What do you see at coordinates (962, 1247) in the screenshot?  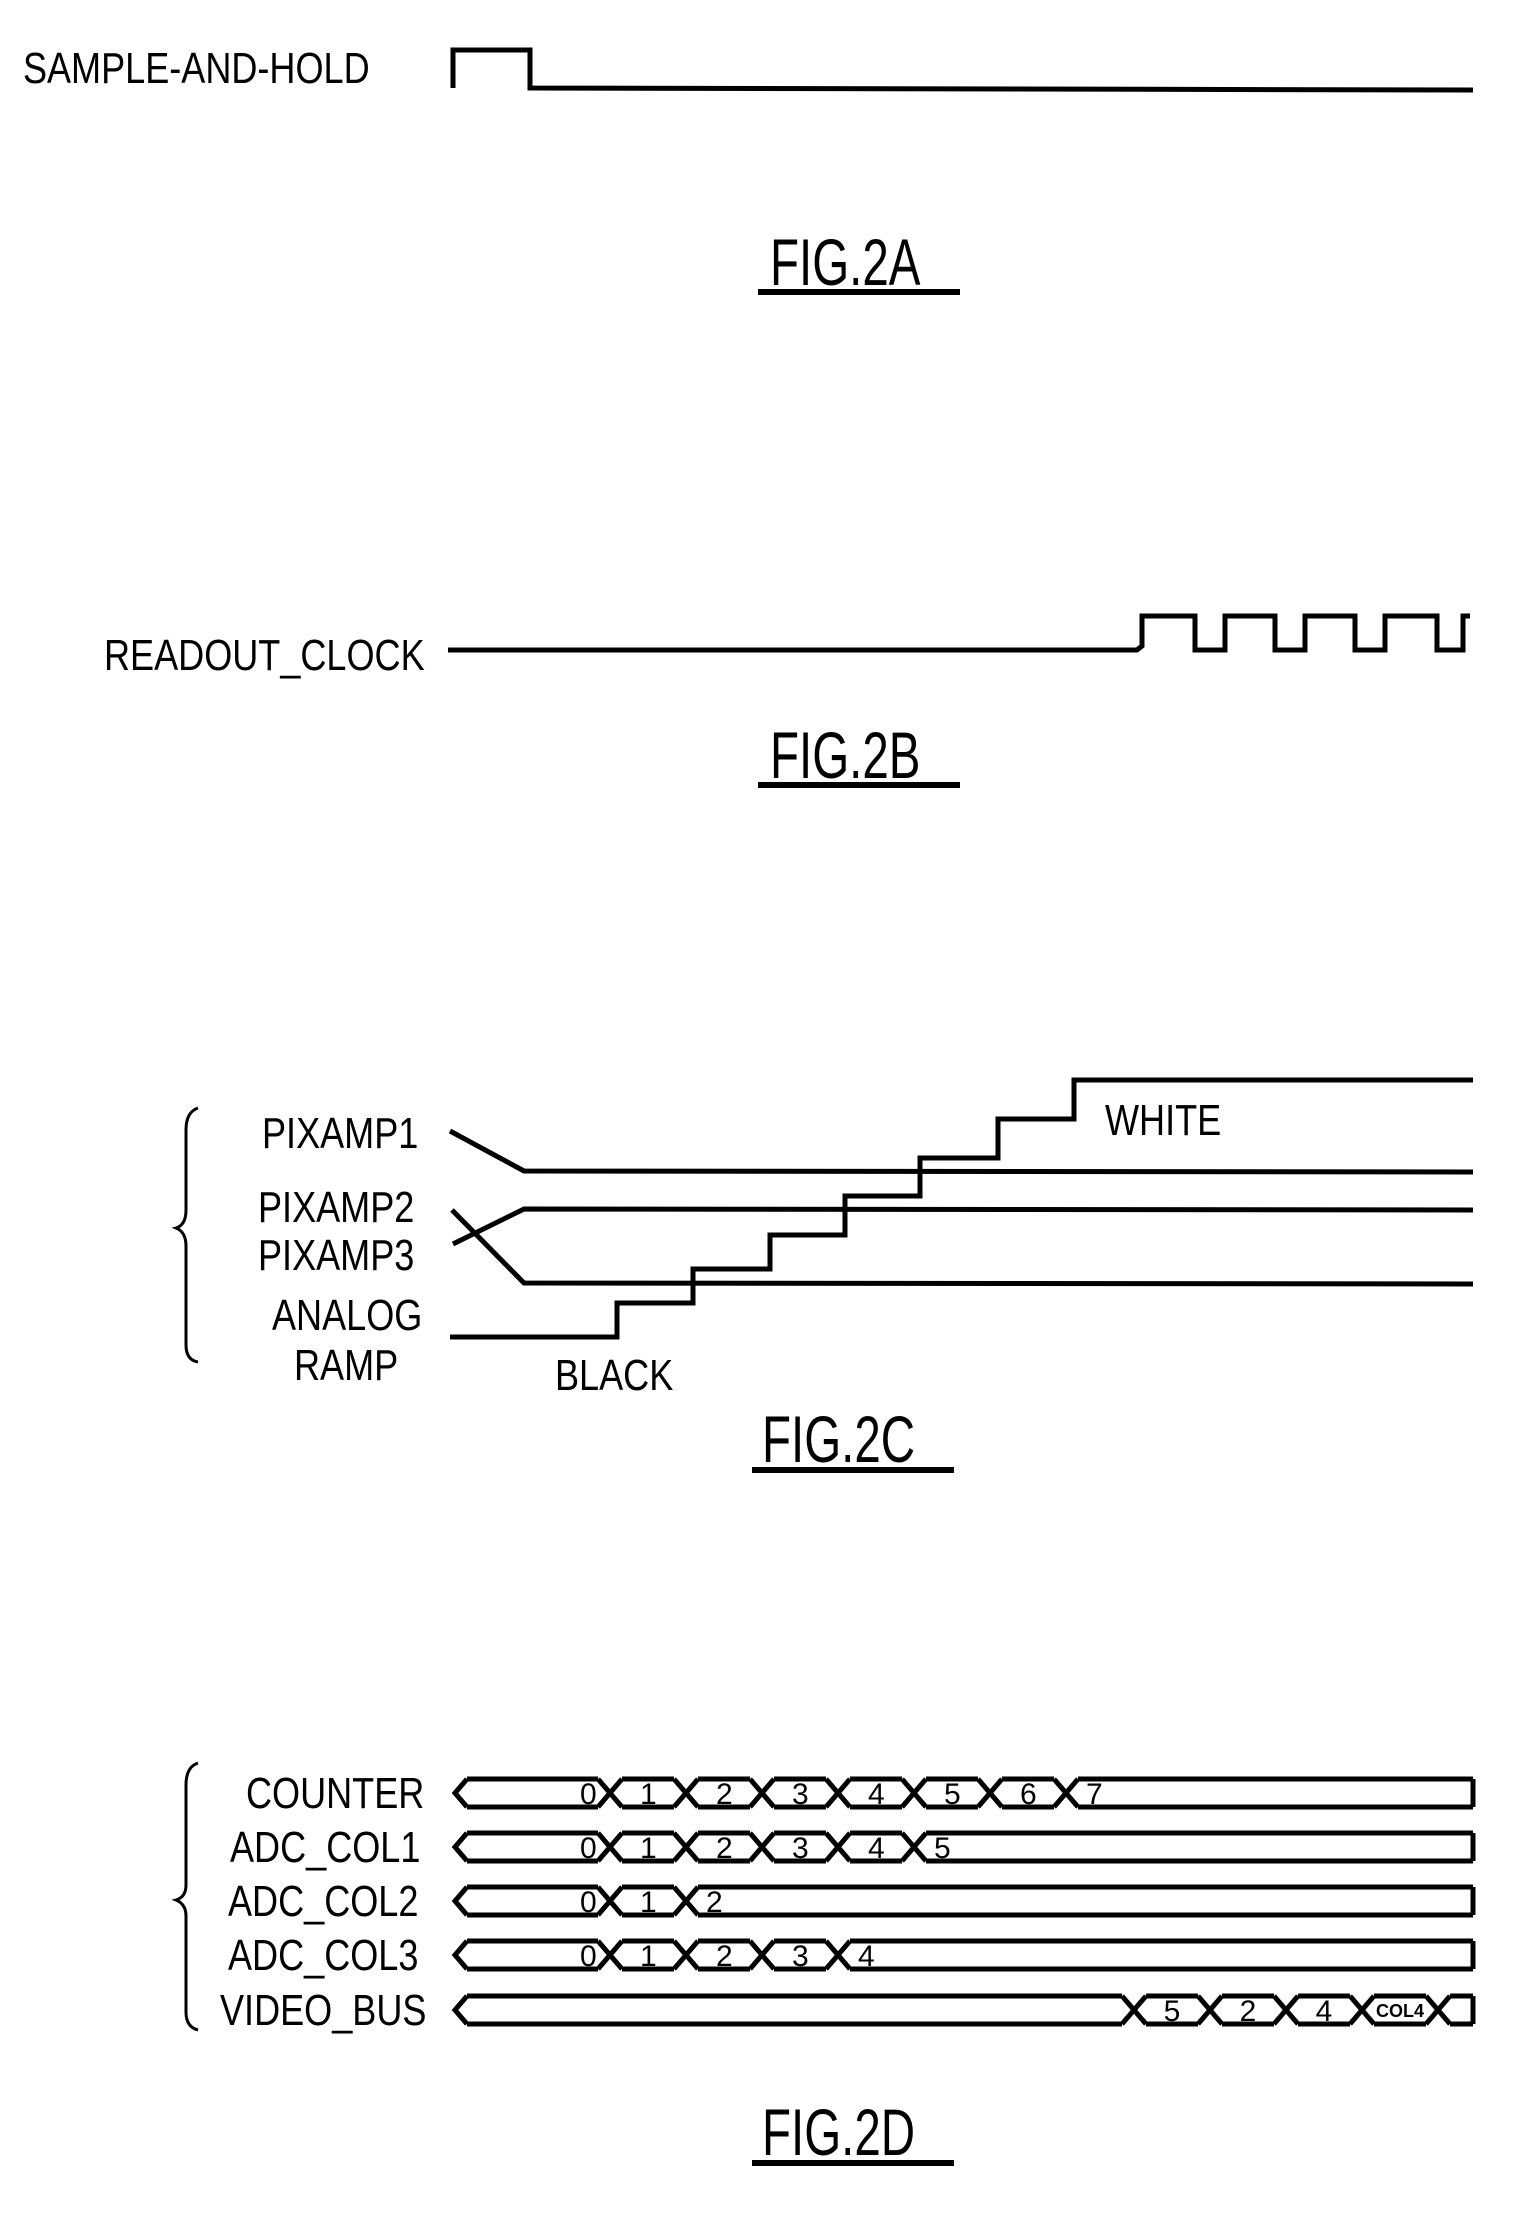 I see `pixamp3-waveform` at bounding box center [962, 1247].